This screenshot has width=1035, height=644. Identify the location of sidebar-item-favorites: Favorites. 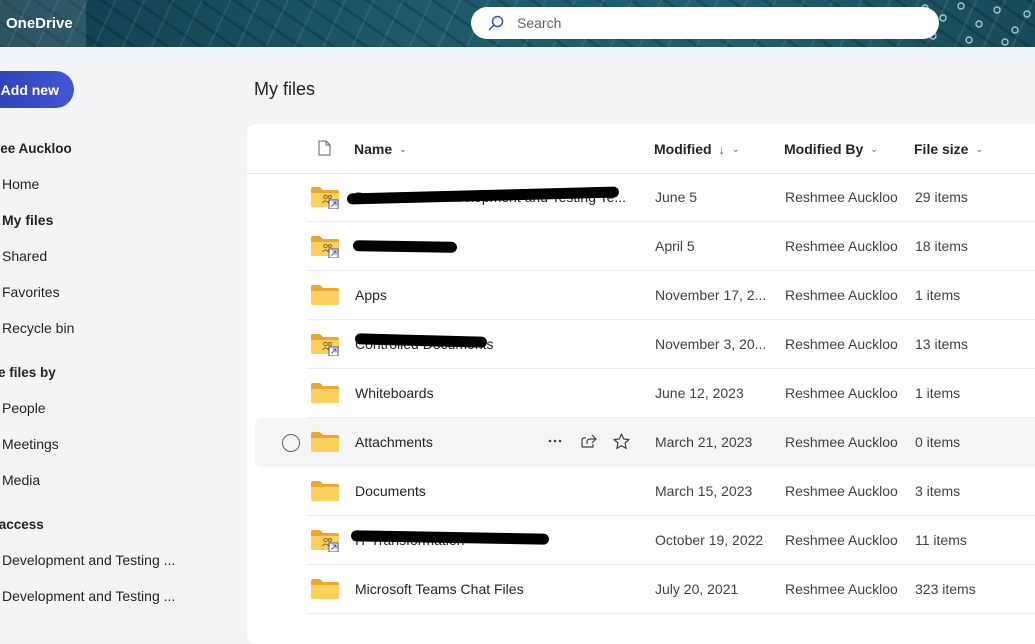
(31, 292).